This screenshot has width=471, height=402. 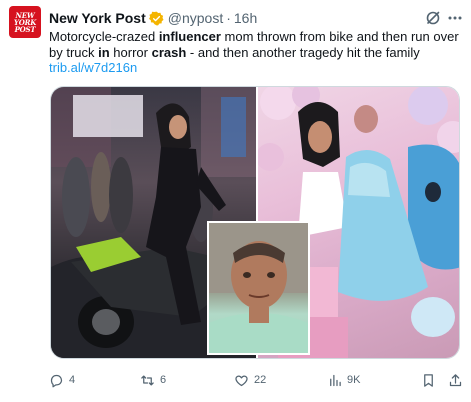 What do you see at coordinates (241, 380) in the screenshot?
I see `heart-icon` at bounding box center [241, 380].